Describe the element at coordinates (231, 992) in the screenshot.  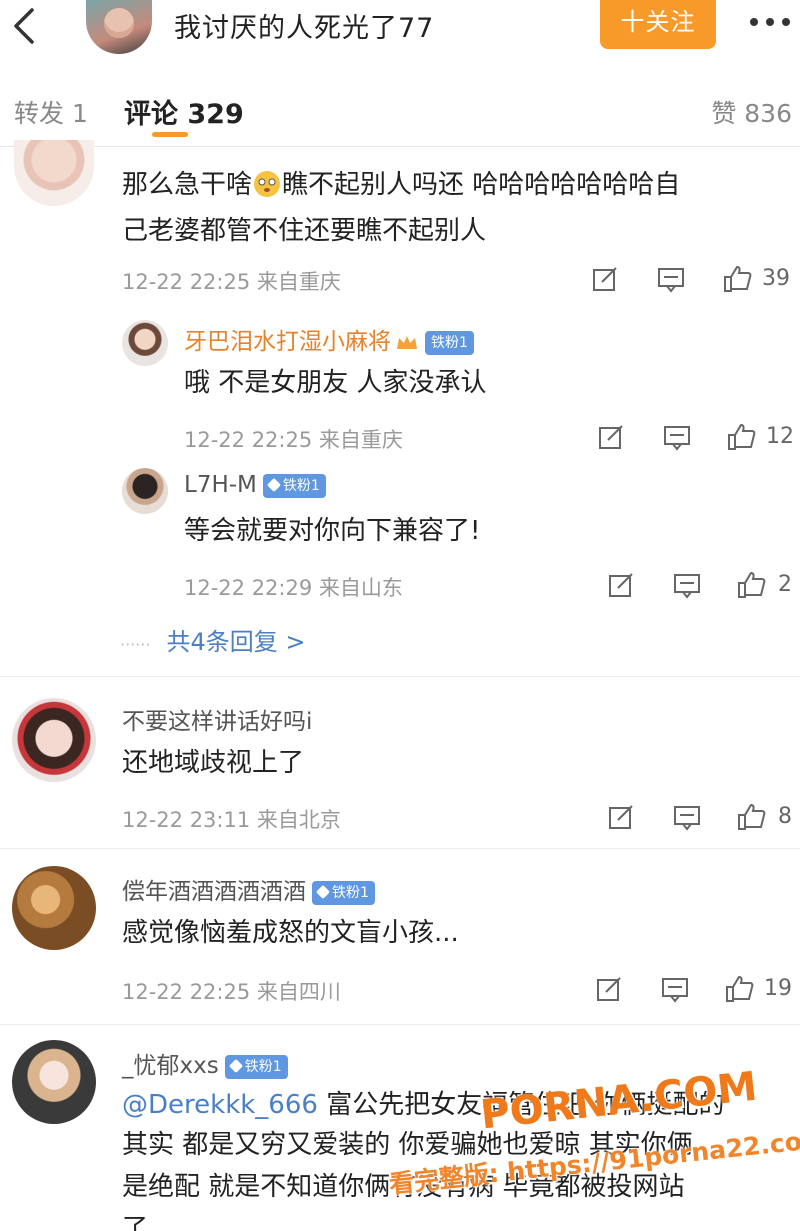
I see `comment-meta: 12-22 22:25 来自四川` at that location.